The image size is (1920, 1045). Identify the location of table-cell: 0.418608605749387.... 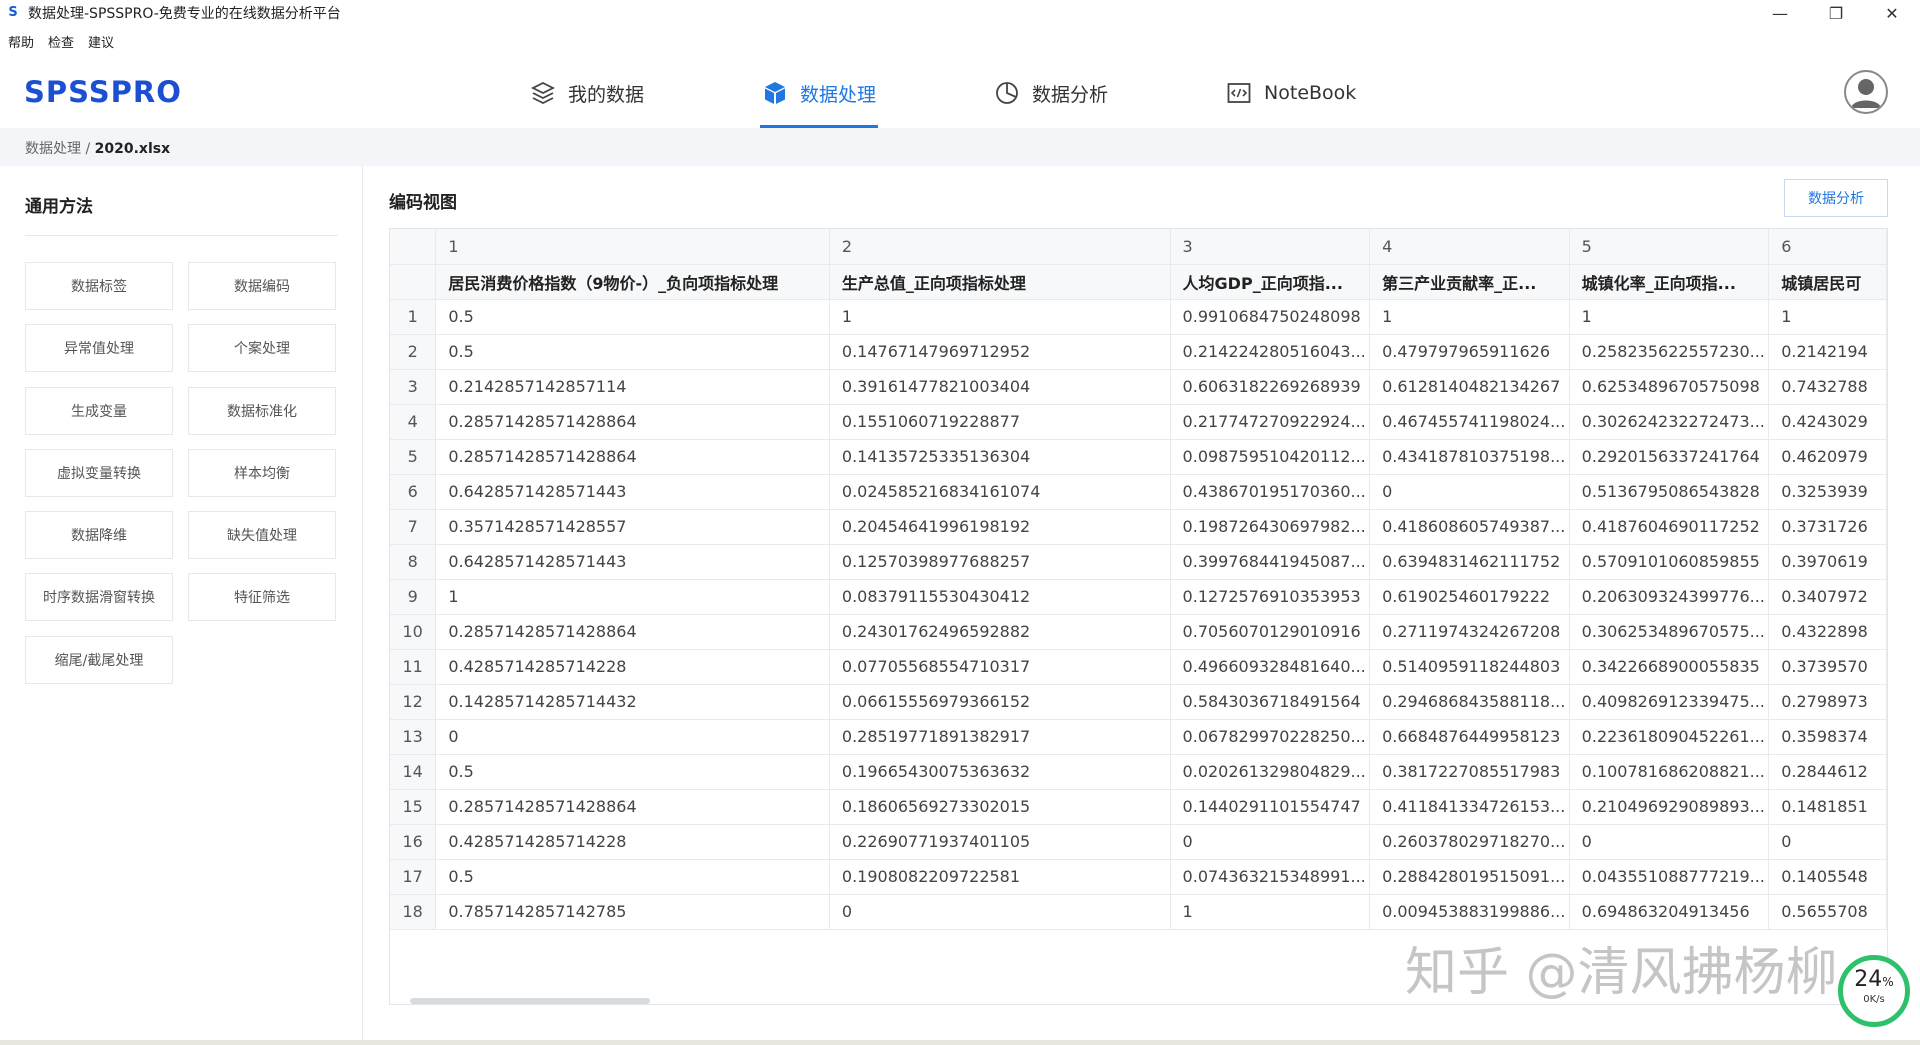
(1469, 527).